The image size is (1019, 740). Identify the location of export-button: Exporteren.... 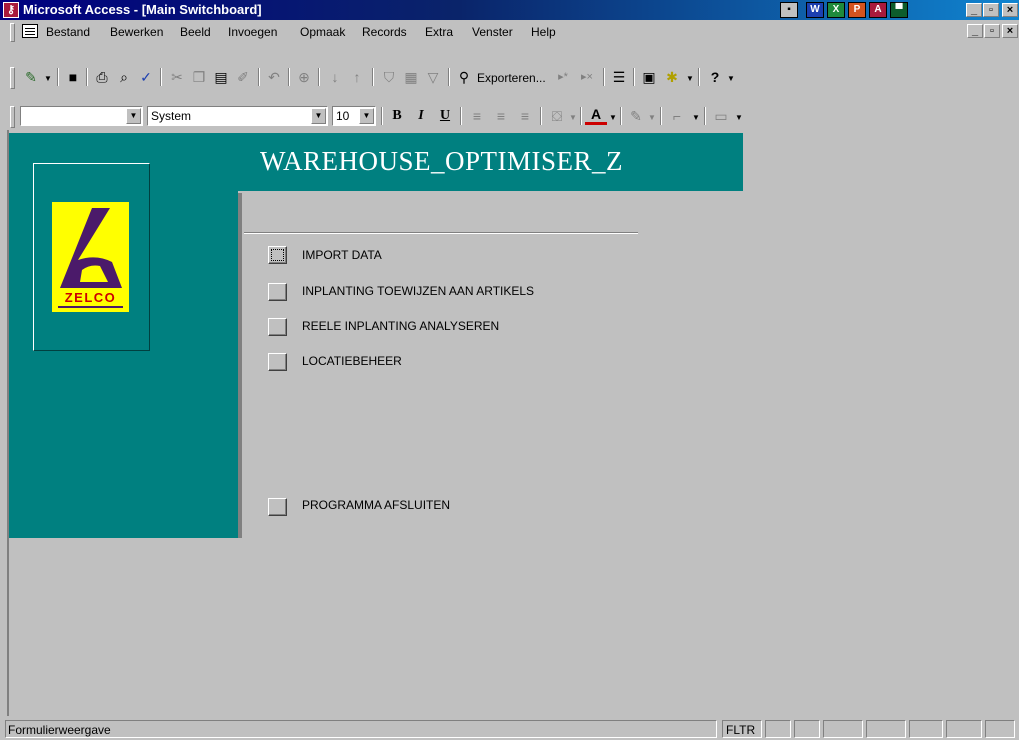
(511, 78).